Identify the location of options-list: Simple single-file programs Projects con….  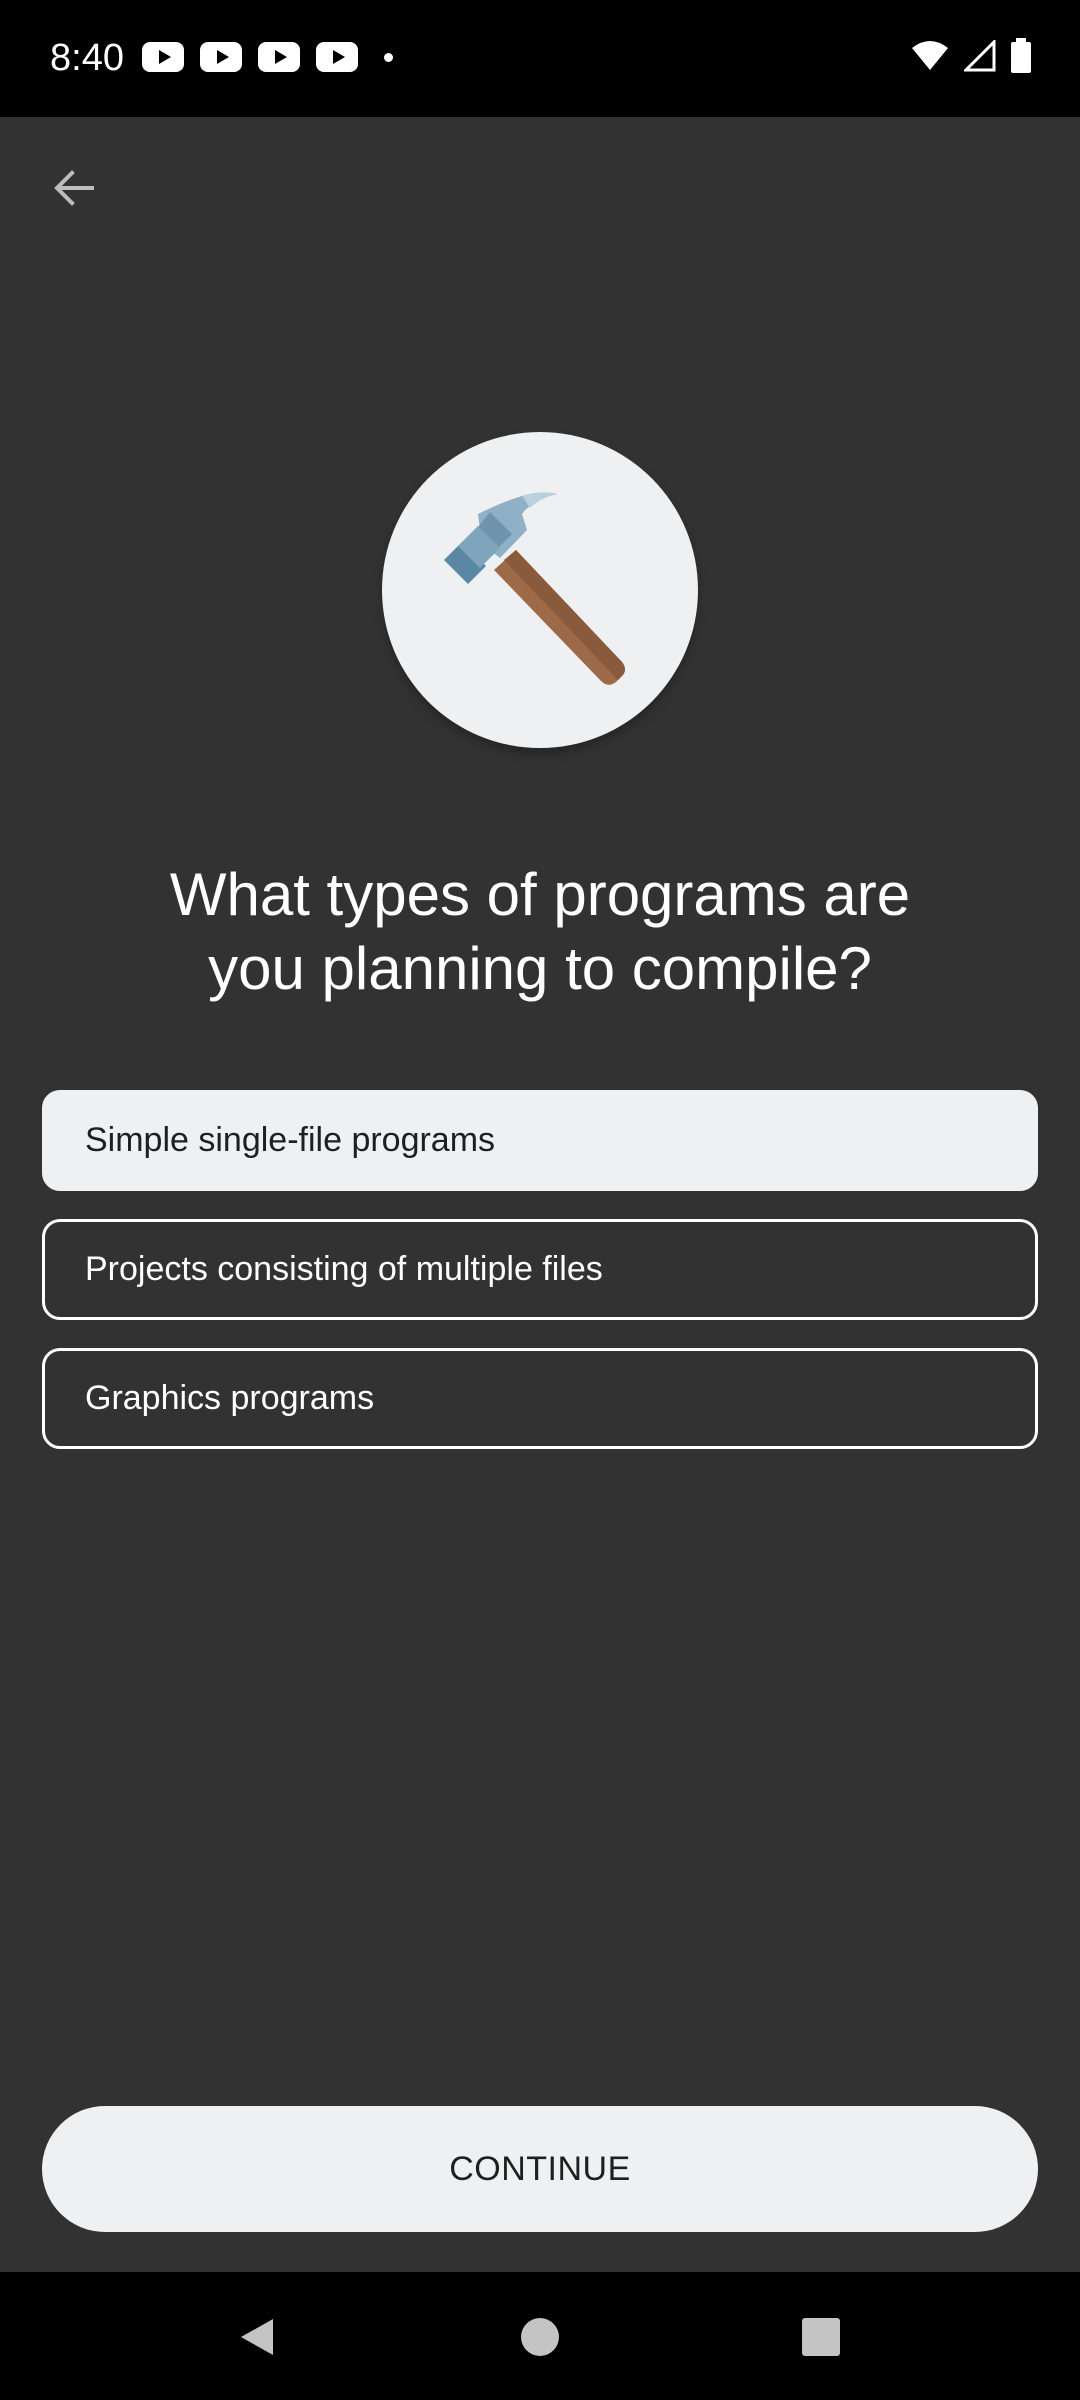
(540, 1283).